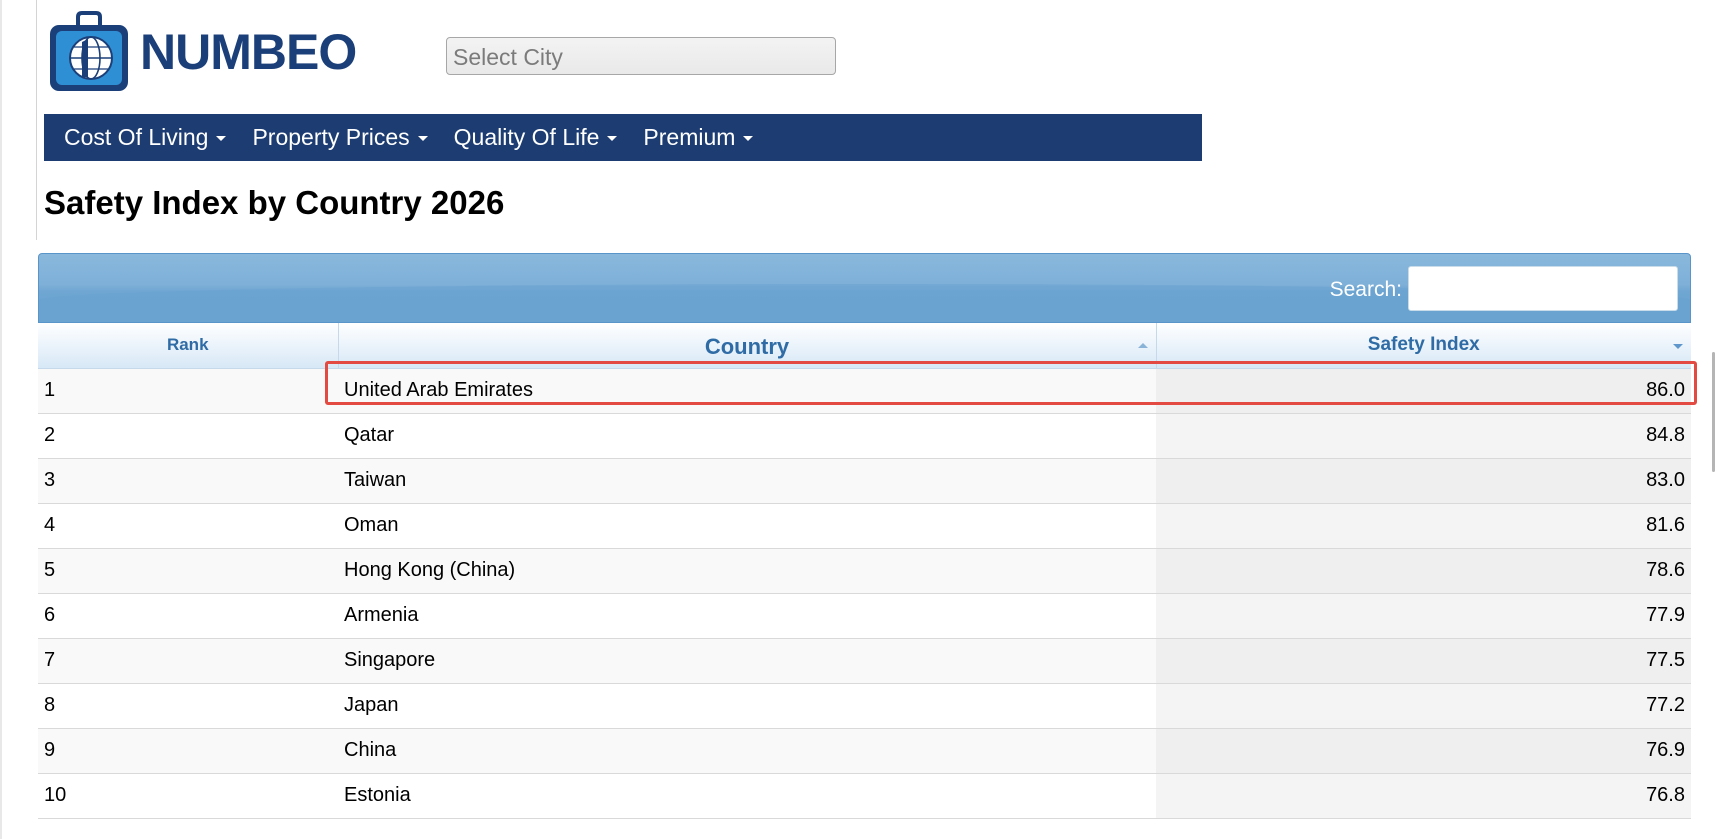  Describe the element at coordinates (1423, 481) in the screenshot. I see `safety-index-cell: 83.0` at that location.